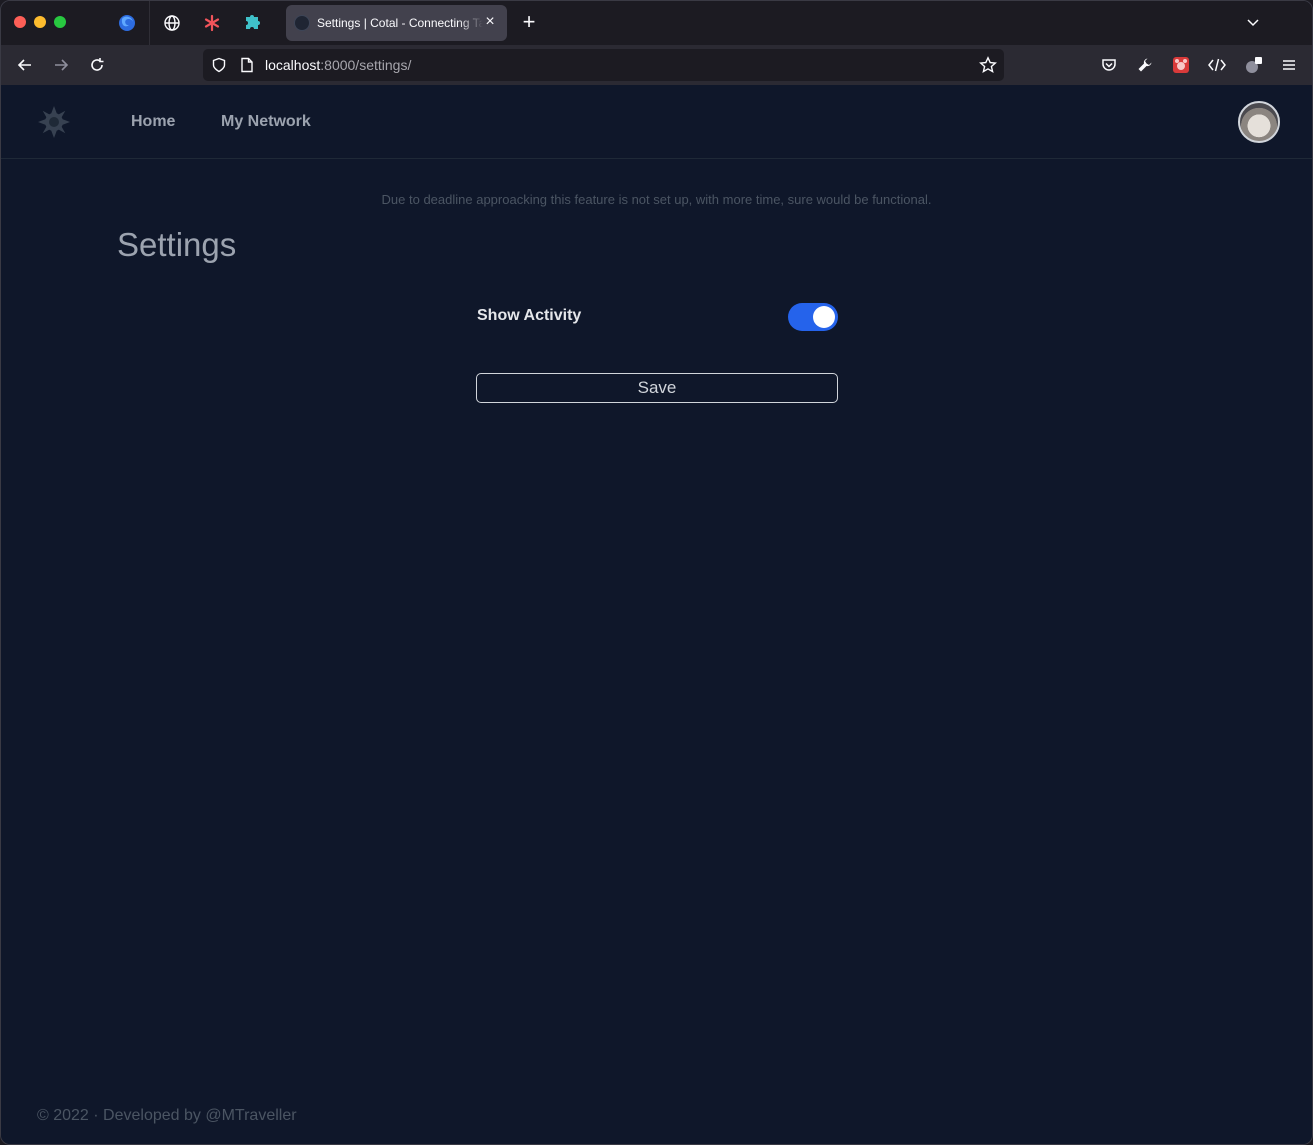  Describe the element at coordinates (529, 315) in the screenshot. I see `show-activity-label: Show Activity` at that location.